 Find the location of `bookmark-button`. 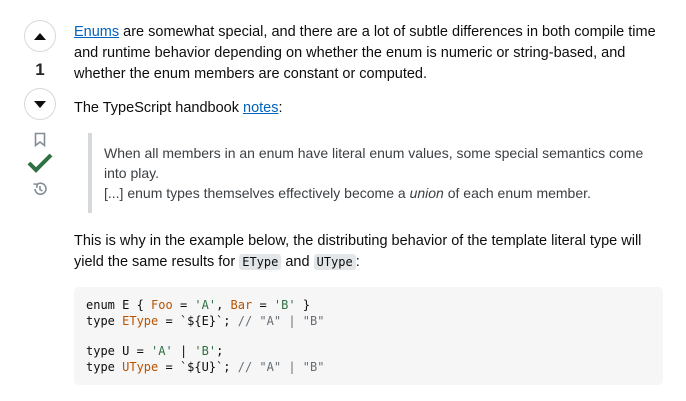

bookmark-button is located at coordinates (40, 139).